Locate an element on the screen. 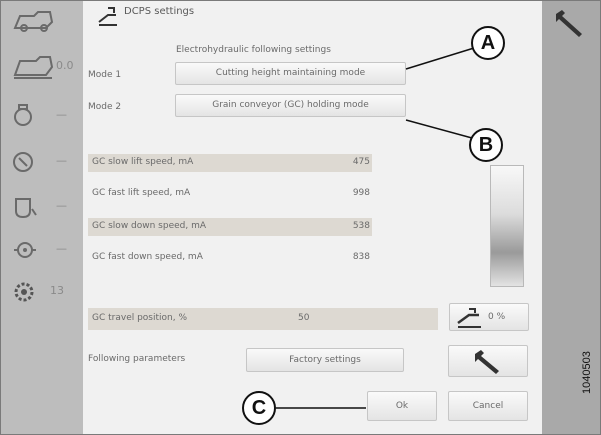  callout-a: A is located at coordinates (488, 43).